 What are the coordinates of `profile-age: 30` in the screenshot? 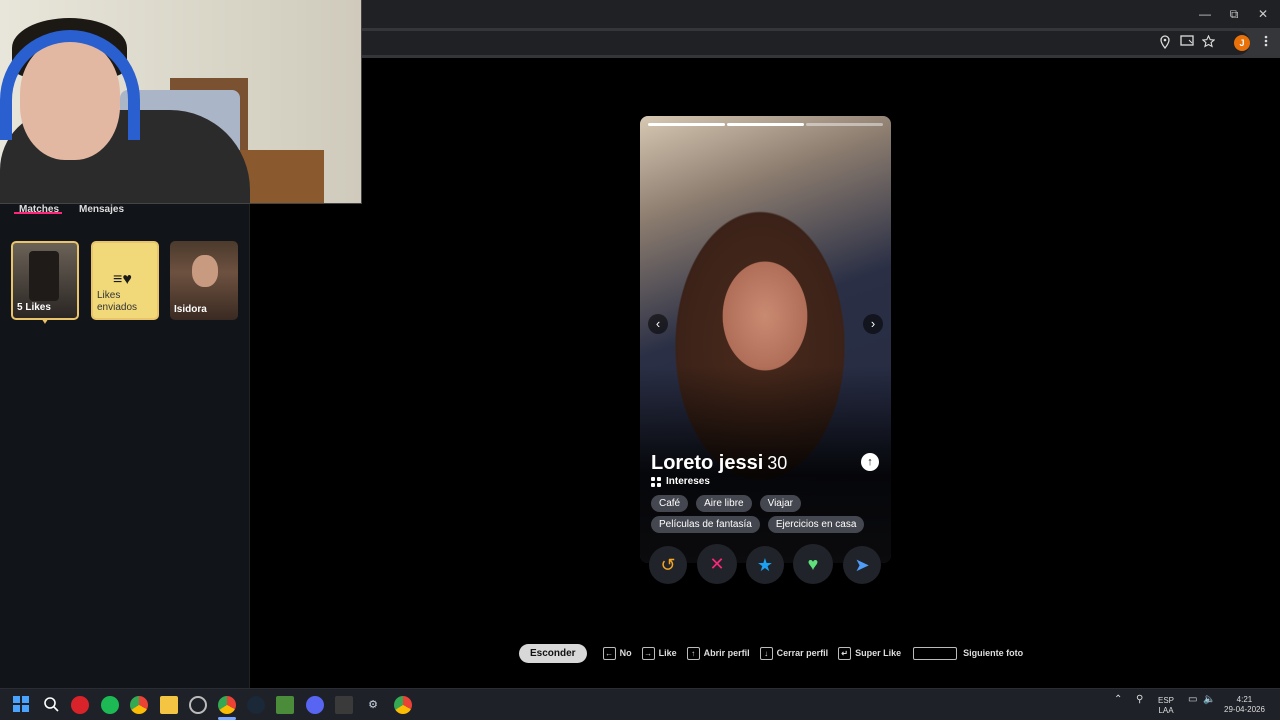 It's located at (777, 463).